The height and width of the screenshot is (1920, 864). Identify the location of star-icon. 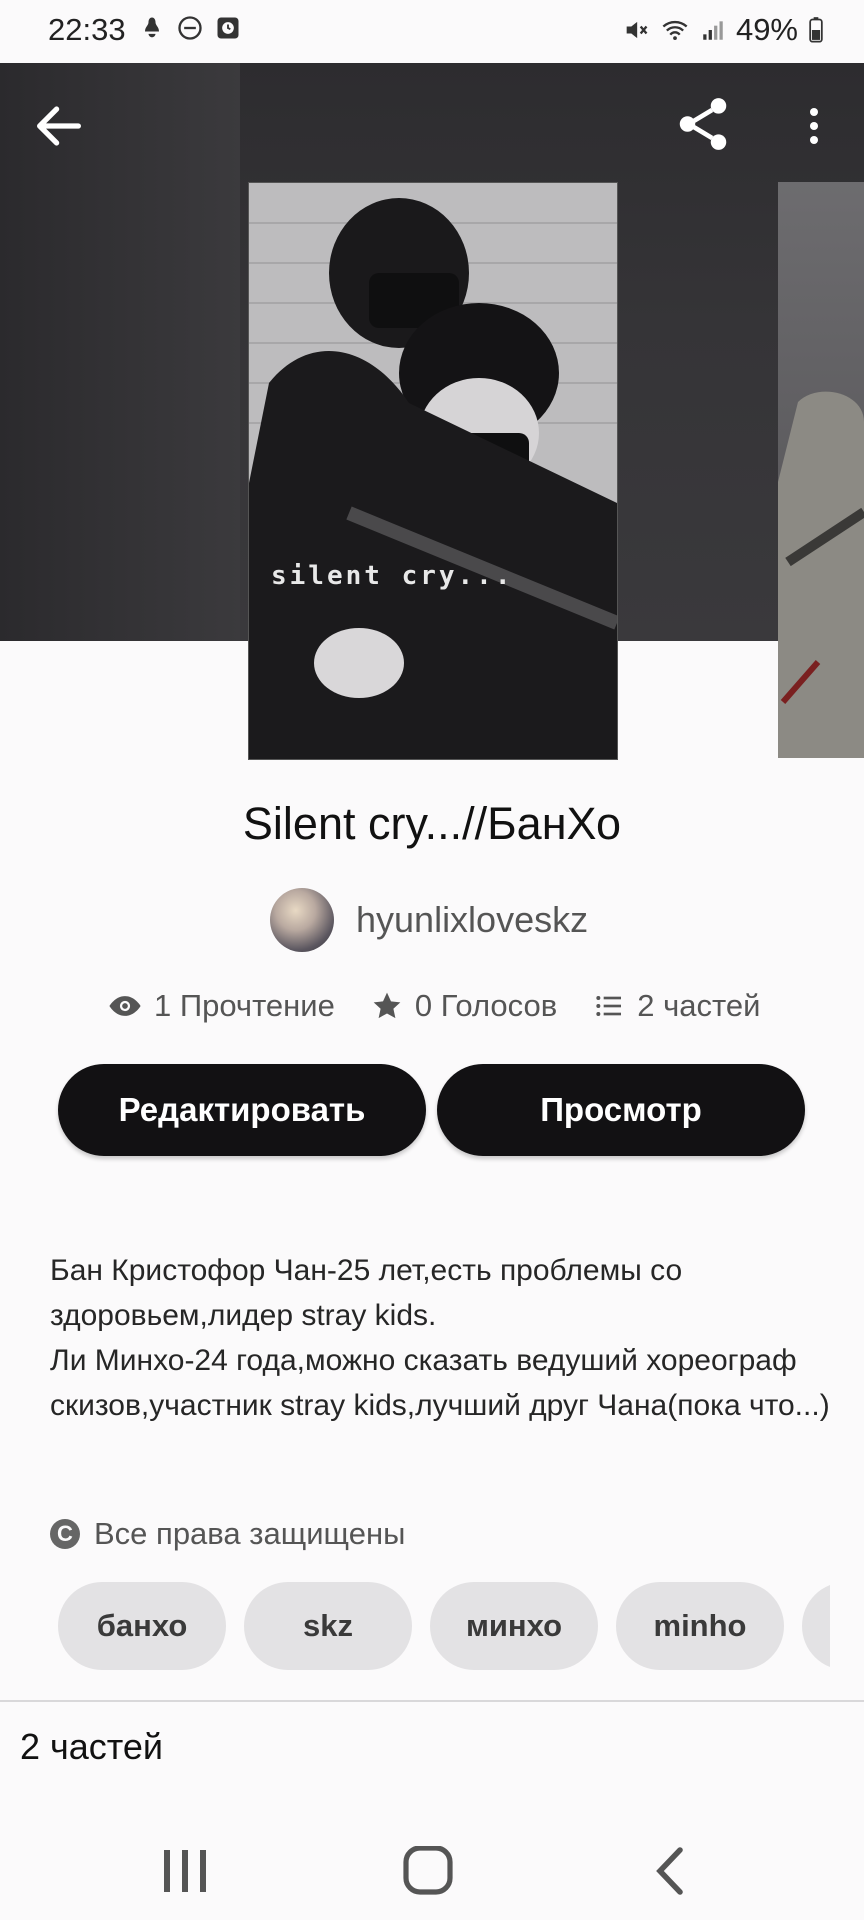
(387, 1005).